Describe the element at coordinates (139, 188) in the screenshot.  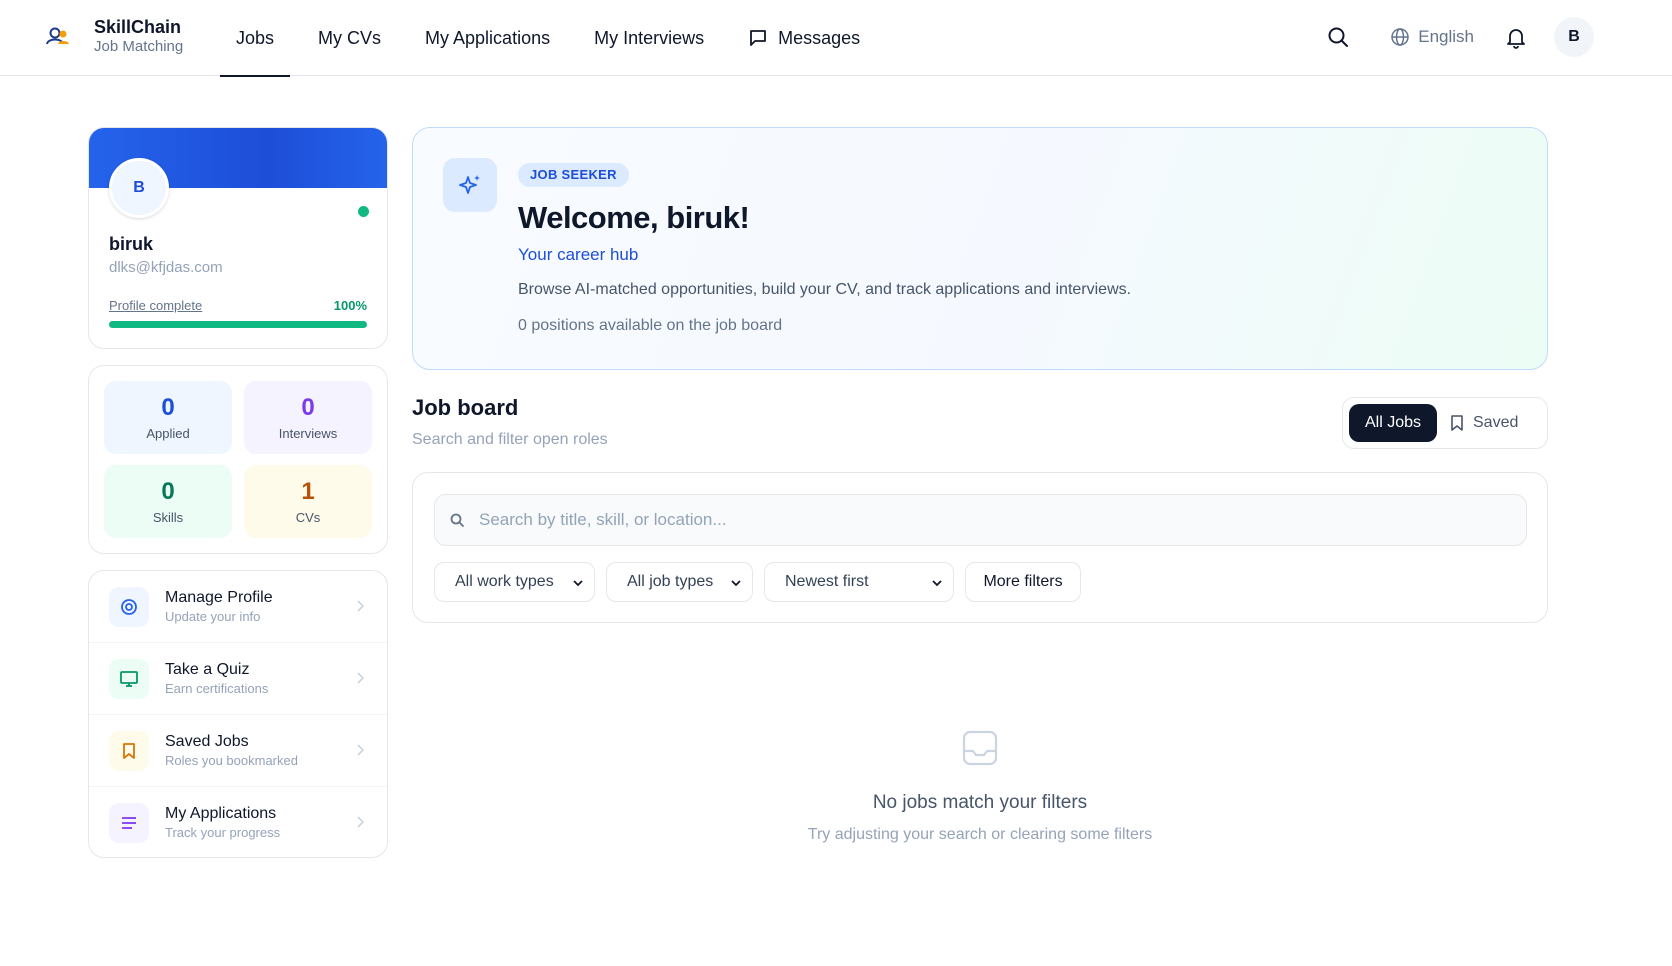
I see `profile-avatar: B` at that location.